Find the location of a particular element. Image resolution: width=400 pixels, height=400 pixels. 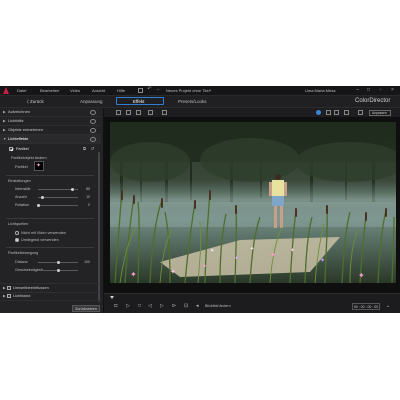

fullscreen-icon is located at coordinates (346, 112).